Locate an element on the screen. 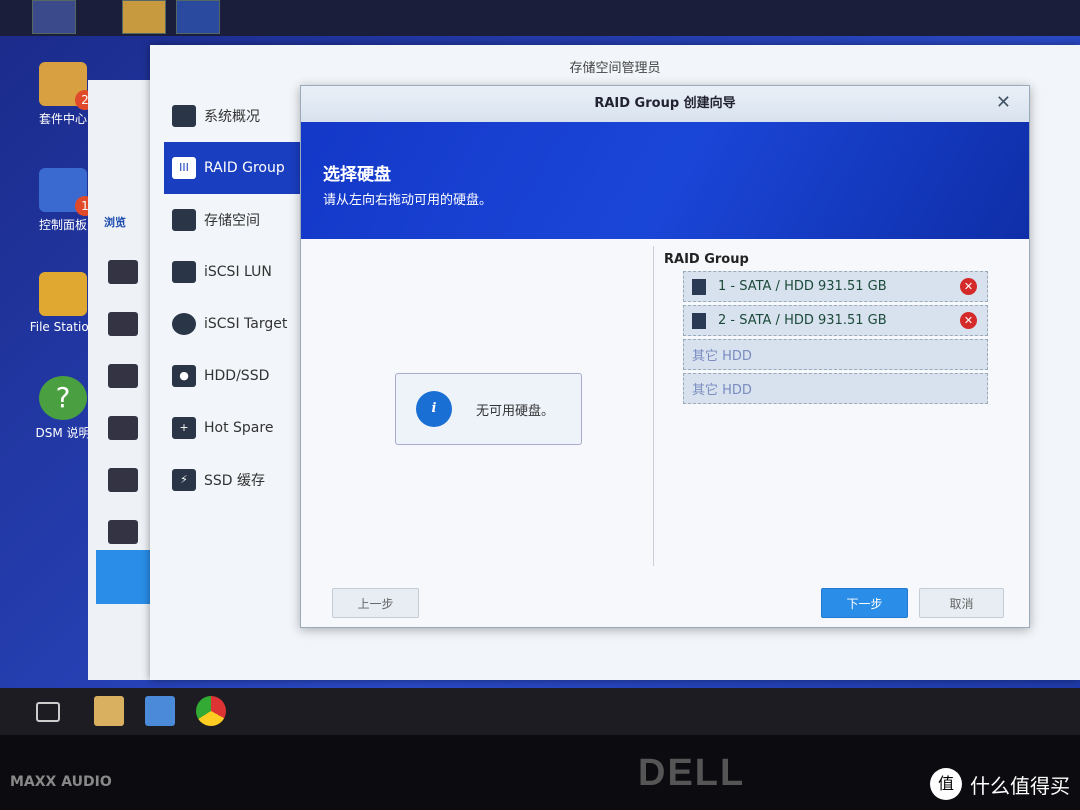 The height and width of the screenshot is (810, 1080). dell-logo: DELL is located at coordinates (692, 773).